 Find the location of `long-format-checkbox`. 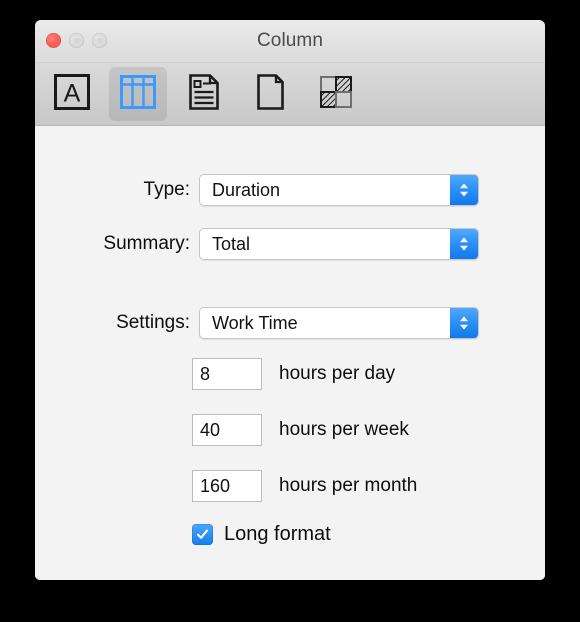

long-format-checkbox is located at coordinates (202, 534).